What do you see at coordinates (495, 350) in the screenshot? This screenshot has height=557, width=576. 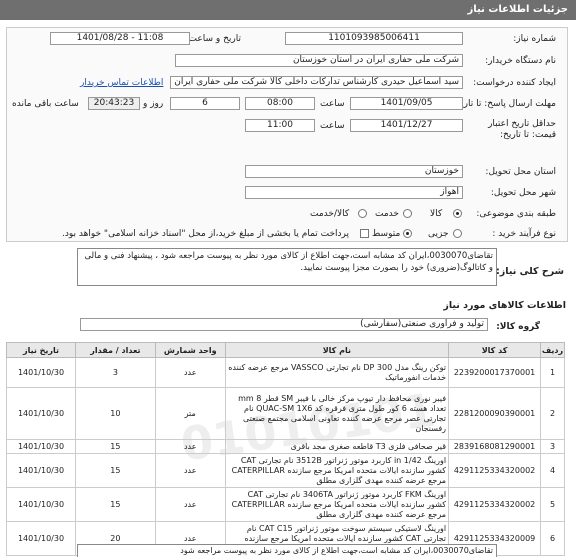 I see `column-header: کد کالا` at bounding box center [495, 350].